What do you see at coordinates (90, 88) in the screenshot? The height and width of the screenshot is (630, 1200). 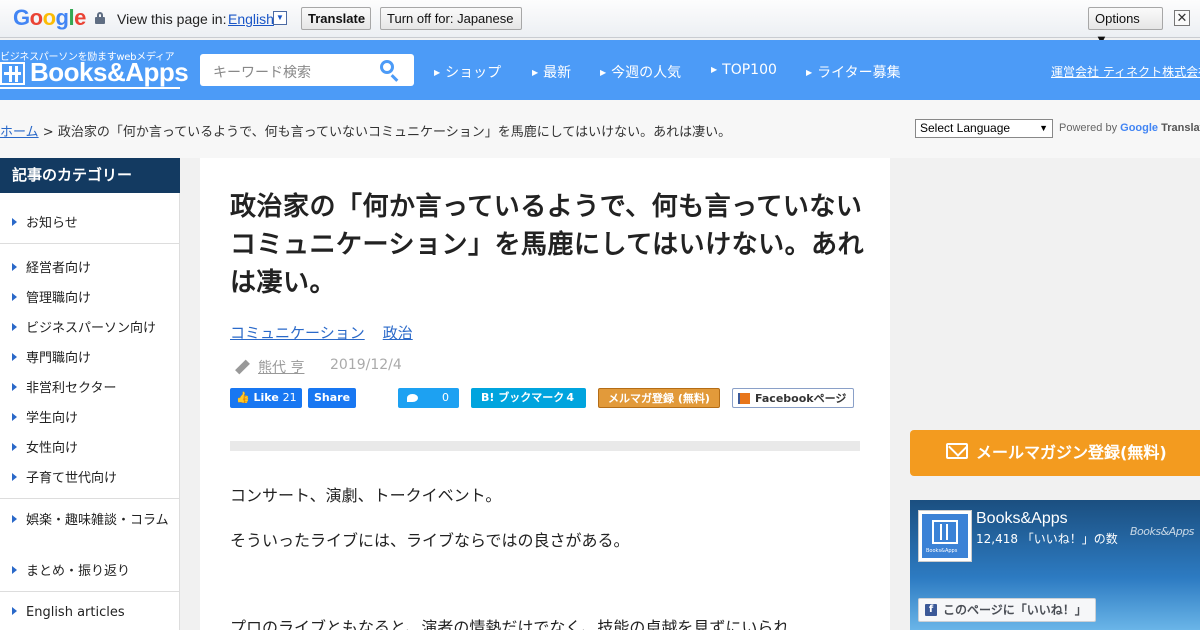 I see `logo-underline` at bounding box center [90, 88].